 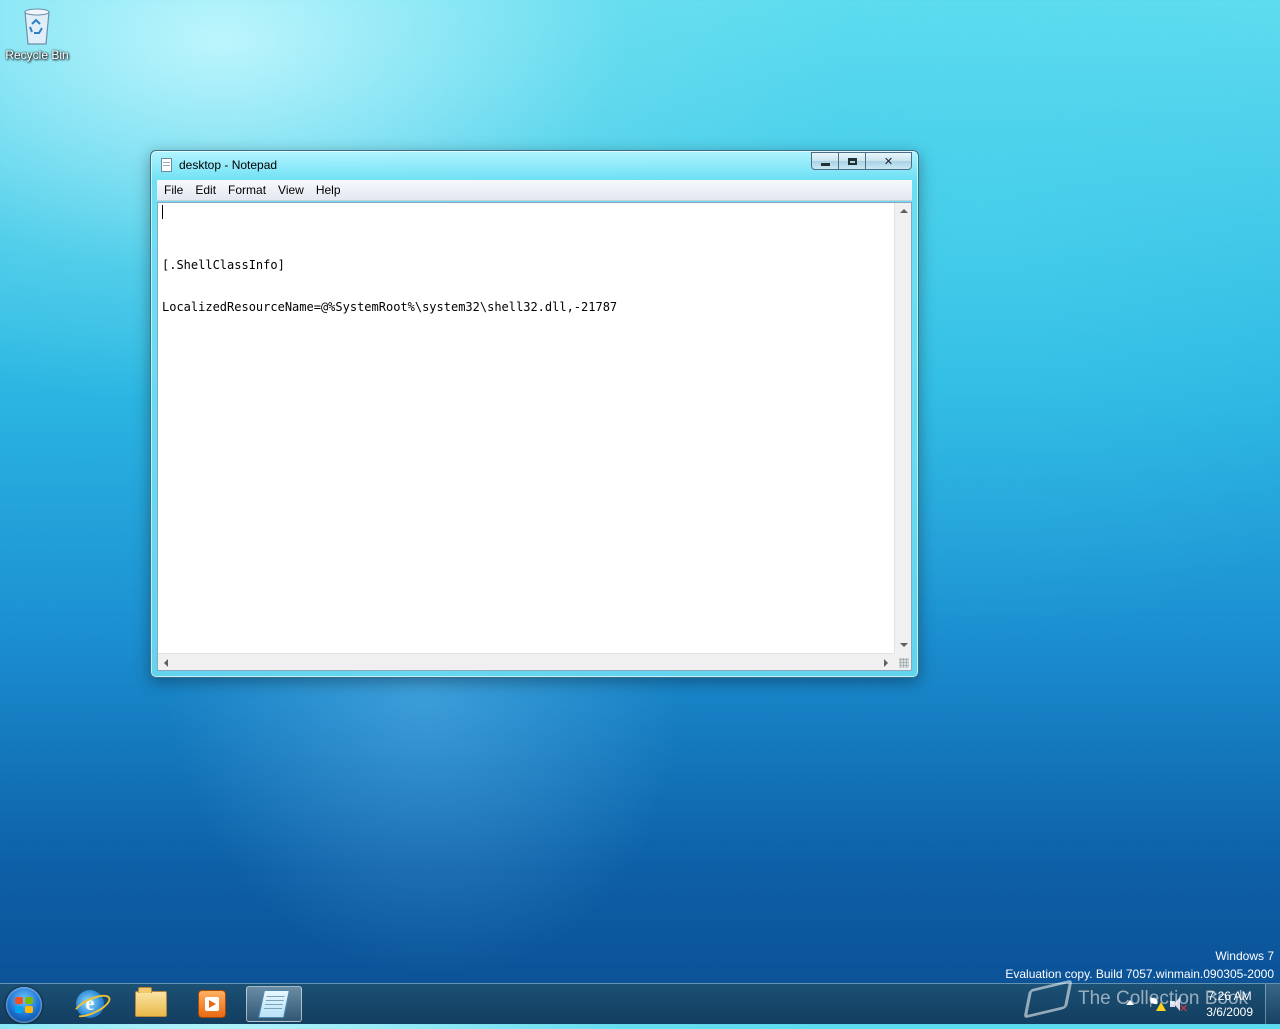 What do you see at coordinates (904, 211) in the screenshot?
I see `scroll-up-arrow-icon` at bounding box center [904, 211].